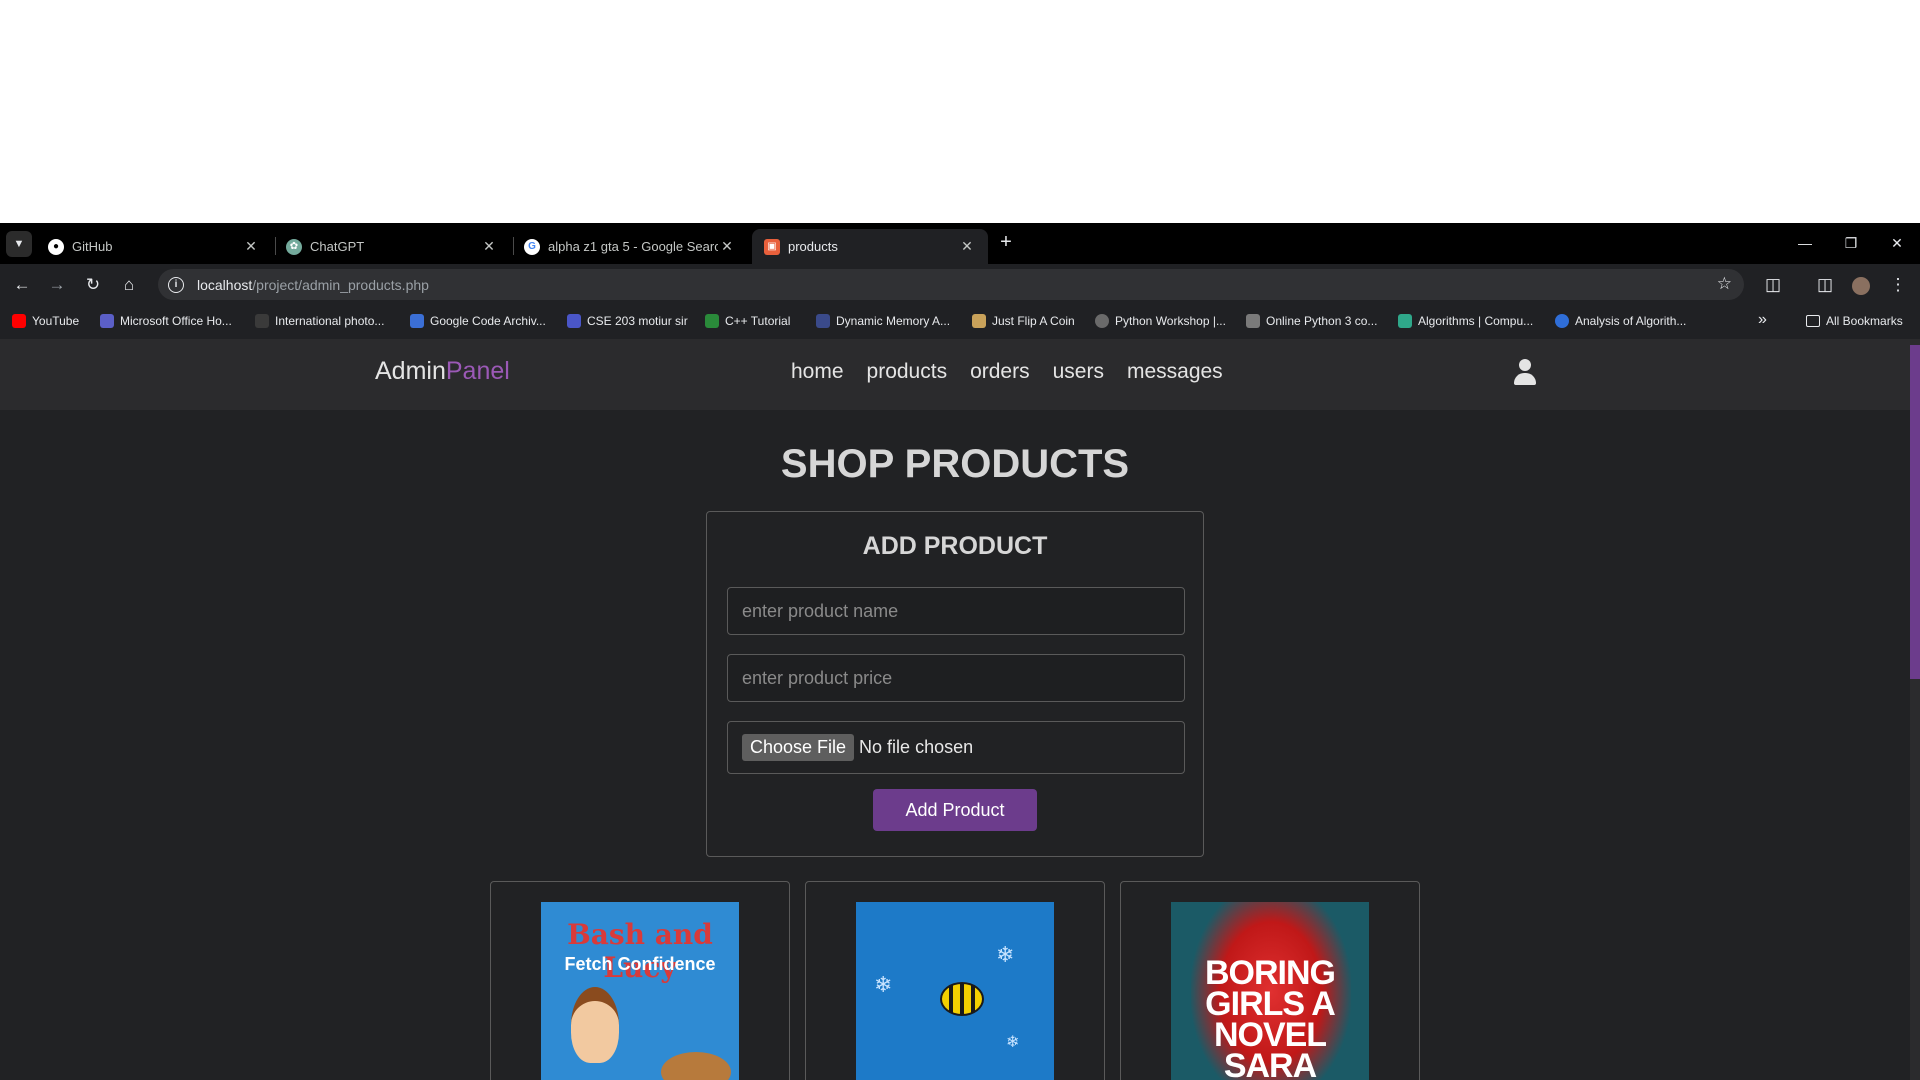  What do you see at coordinates (712, 321) in the screenshot?
I see `w3-icon` at bounding box center [712, 321].